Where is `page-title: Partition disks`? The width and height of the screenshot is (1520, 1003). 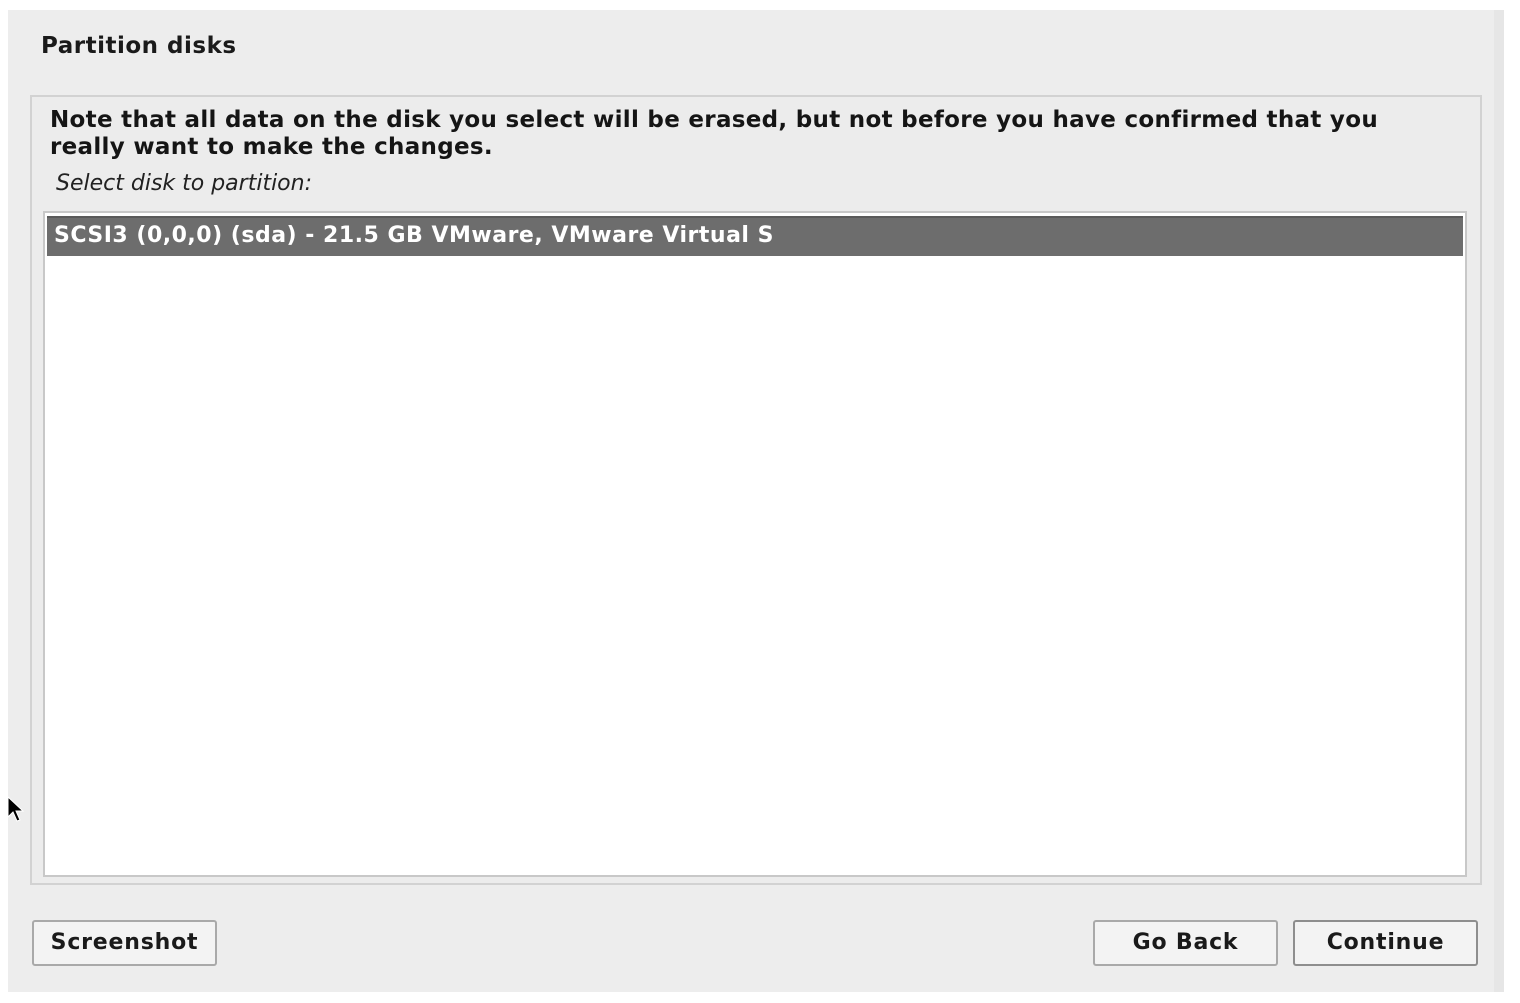 page-title: Partition disks is located at coordinates (139, 46).